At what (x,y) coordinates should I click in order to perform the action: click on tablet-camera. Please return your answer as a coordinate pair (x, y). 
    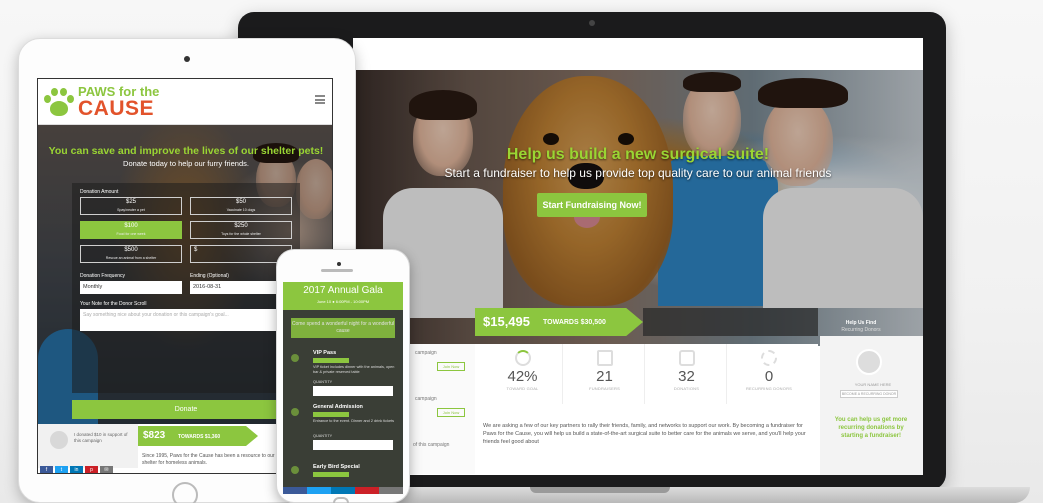
    Looking at the image, I should click on (187, 59).